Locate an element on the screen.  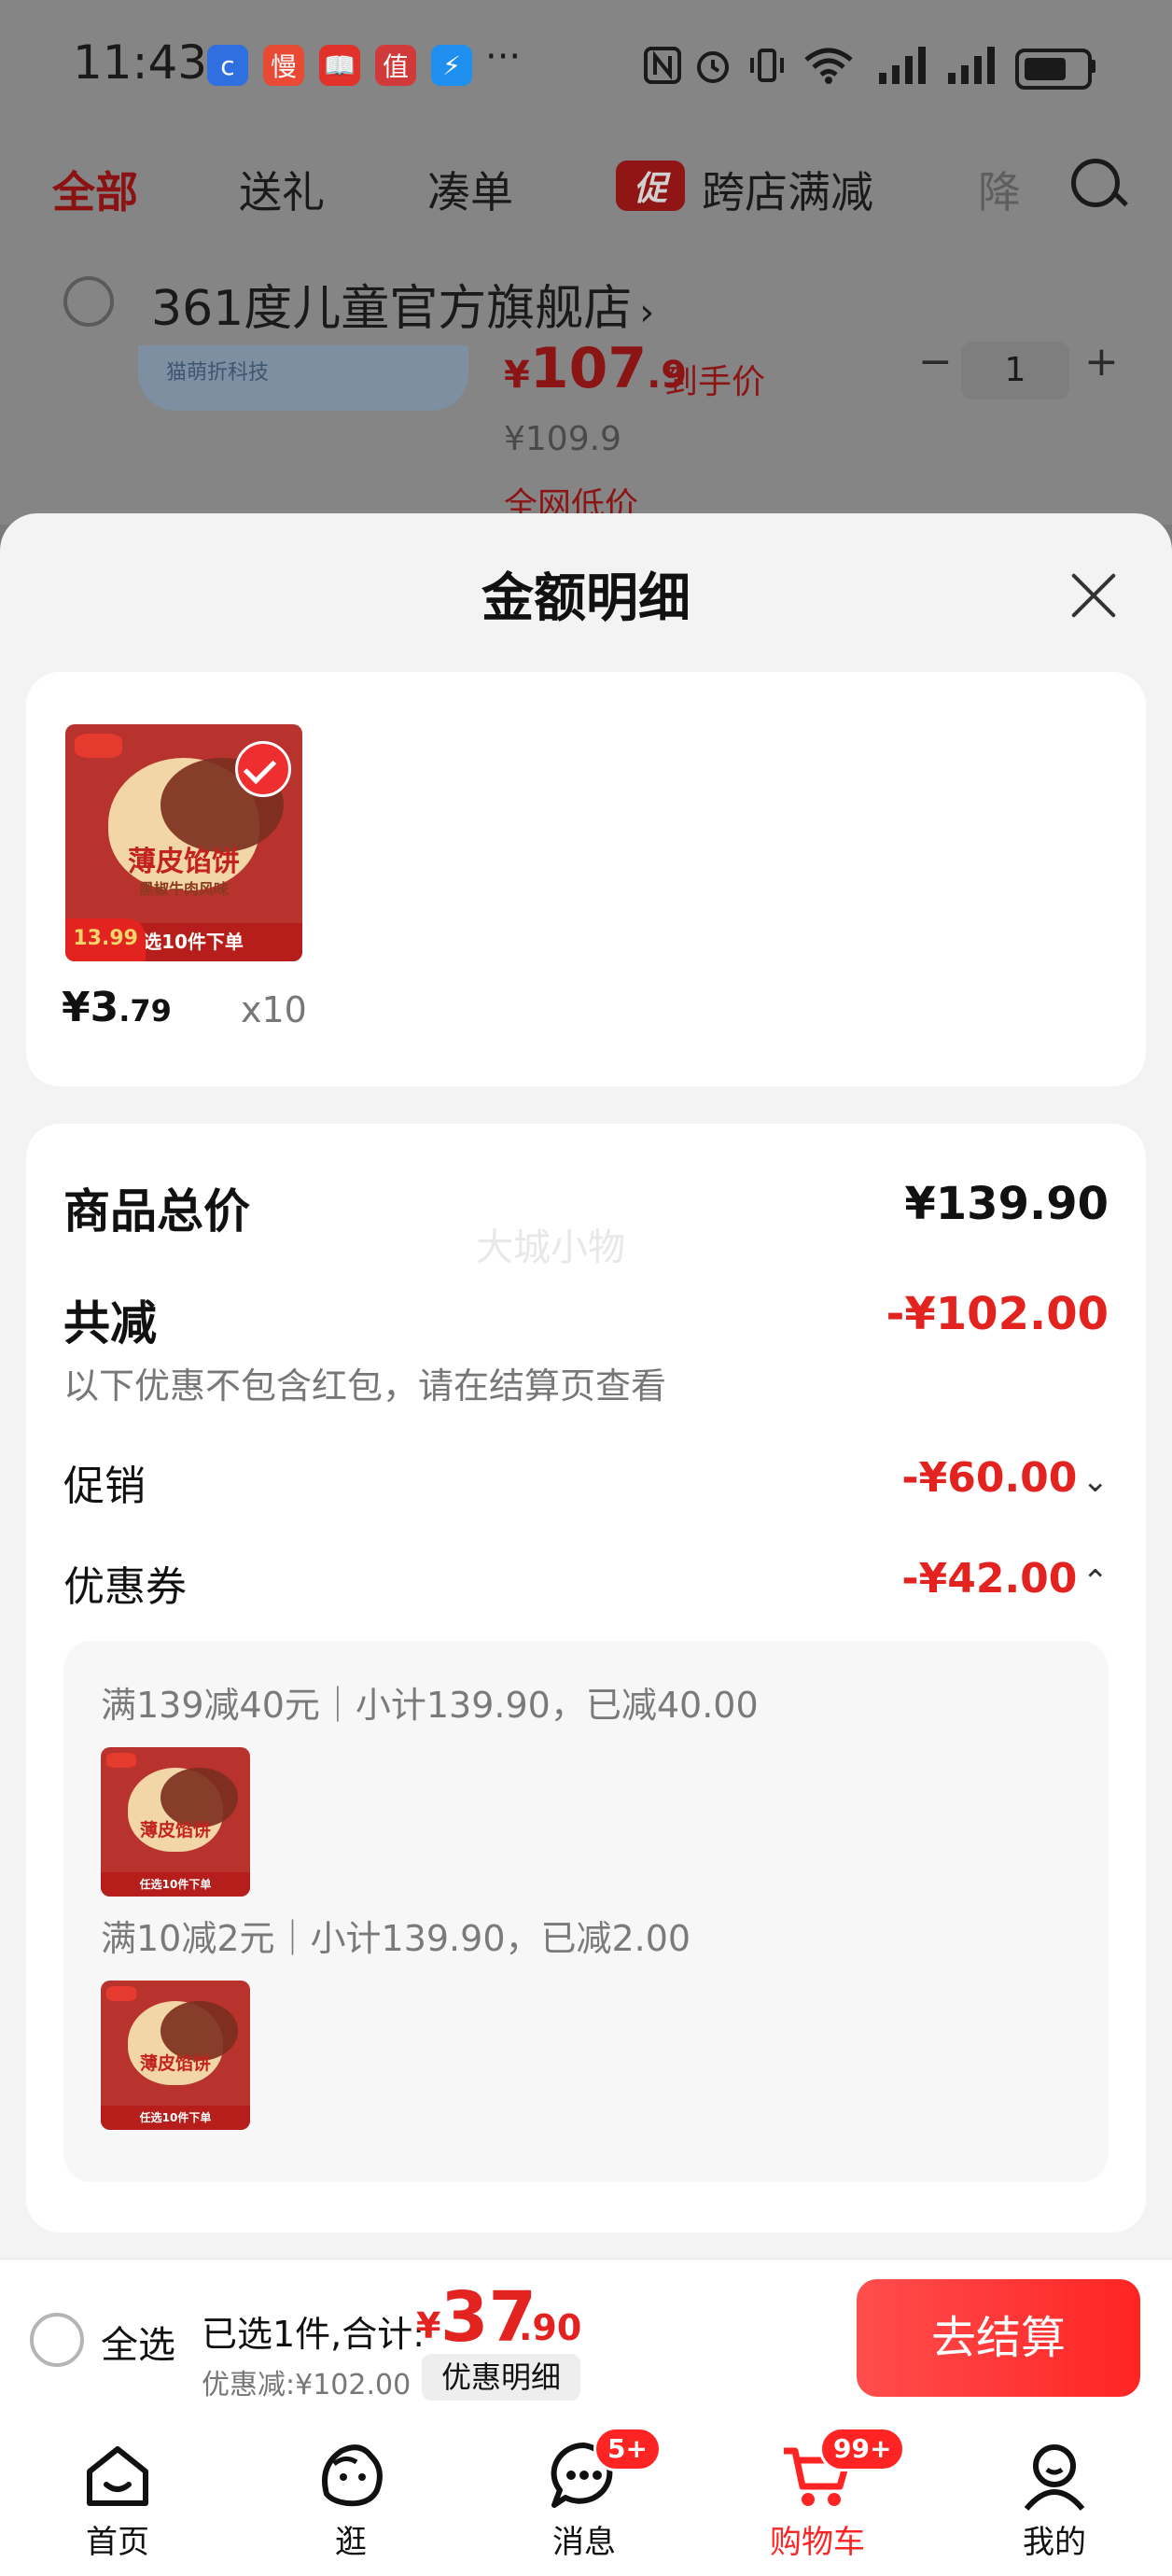
unit-price: ¥3.79 is located at coordinates (117, 1008).